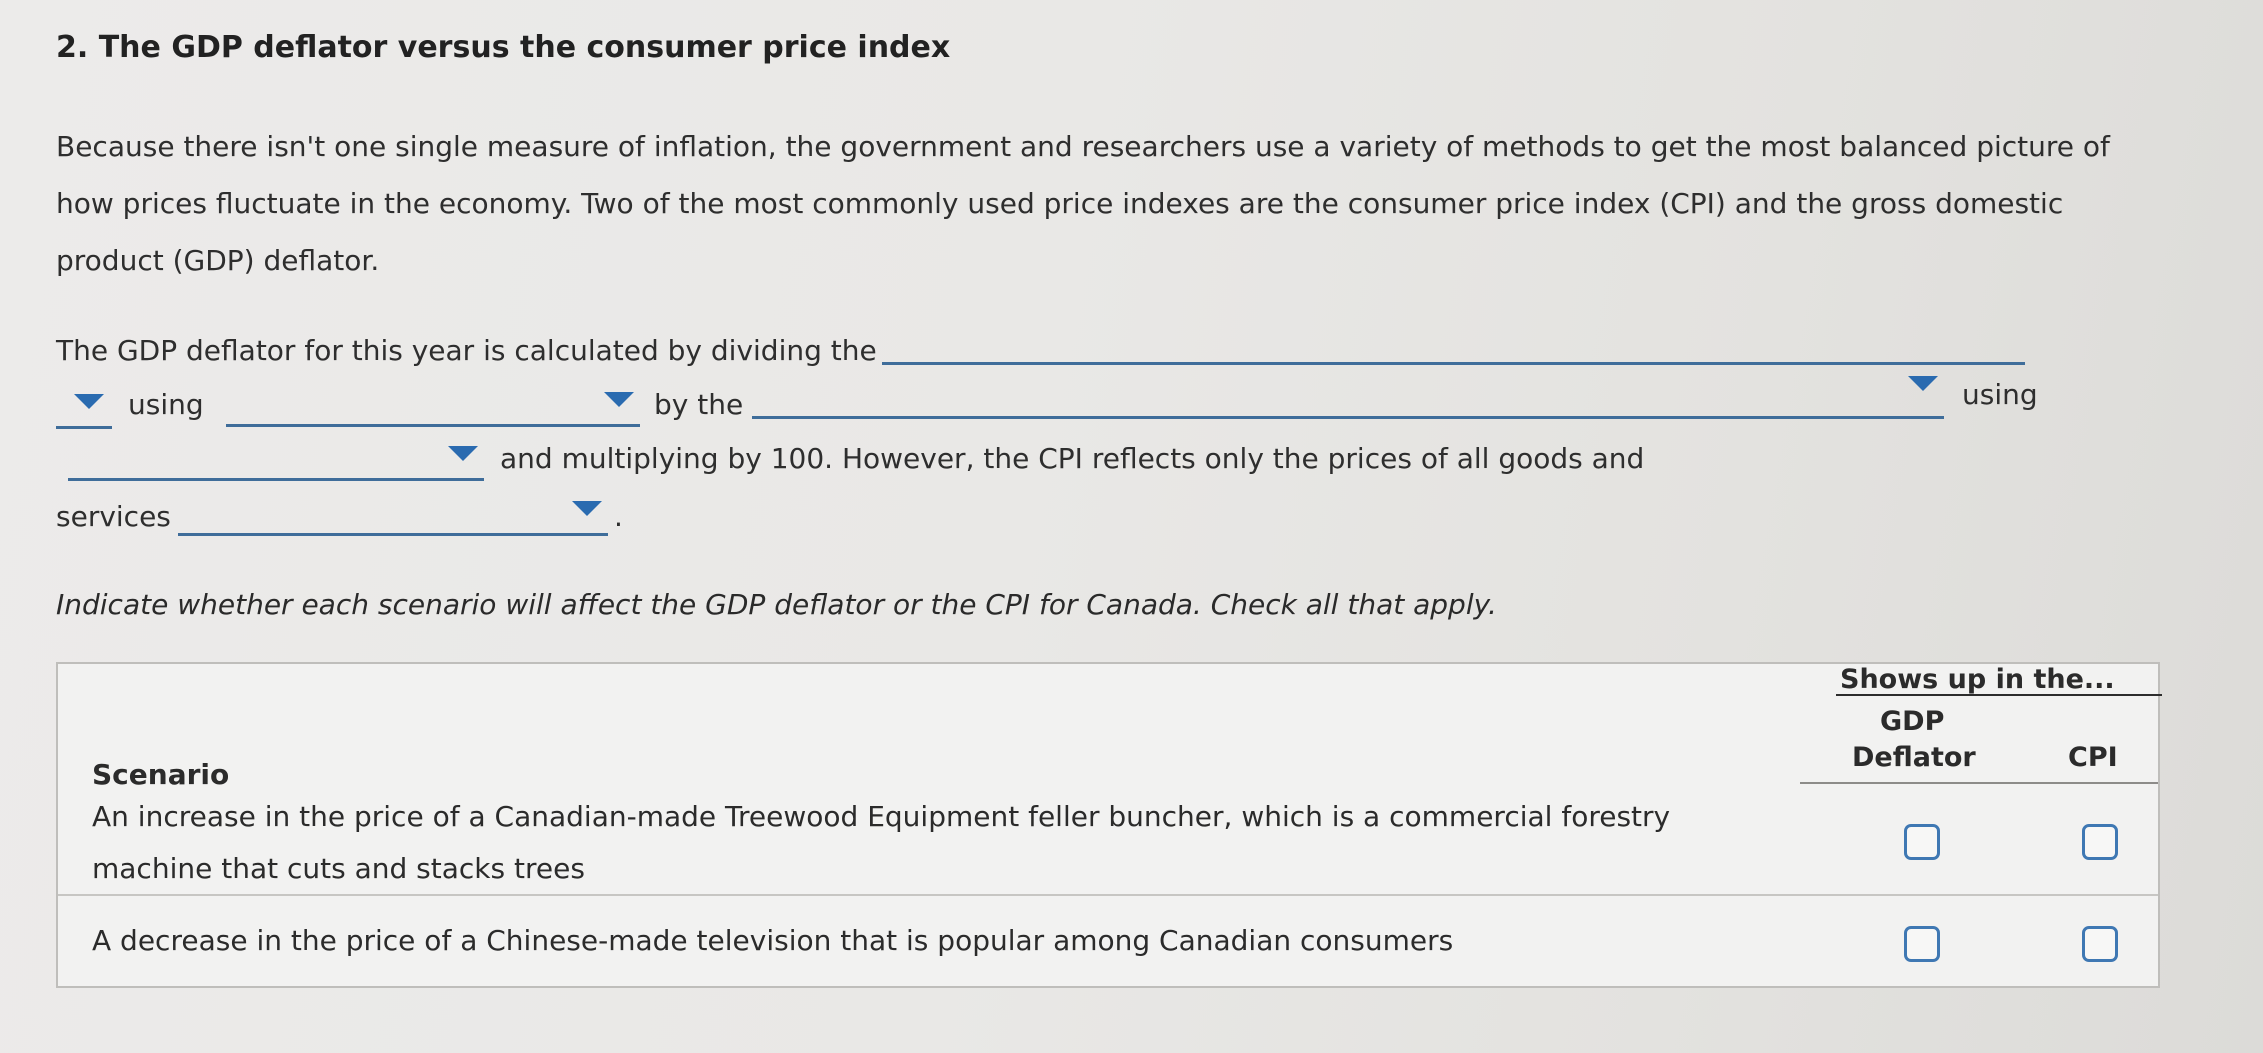 The image size is (2263, 1053). What do you see at coordinates (699, 404) in the screenshot?
I see `sentence-part-3: by the` at bounding box center [699, 404].